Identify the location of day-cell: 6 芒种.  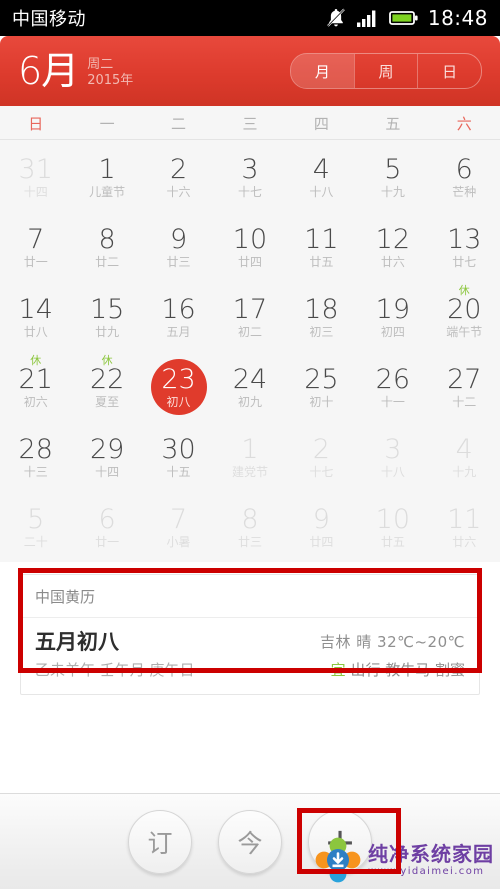
(464, 177).